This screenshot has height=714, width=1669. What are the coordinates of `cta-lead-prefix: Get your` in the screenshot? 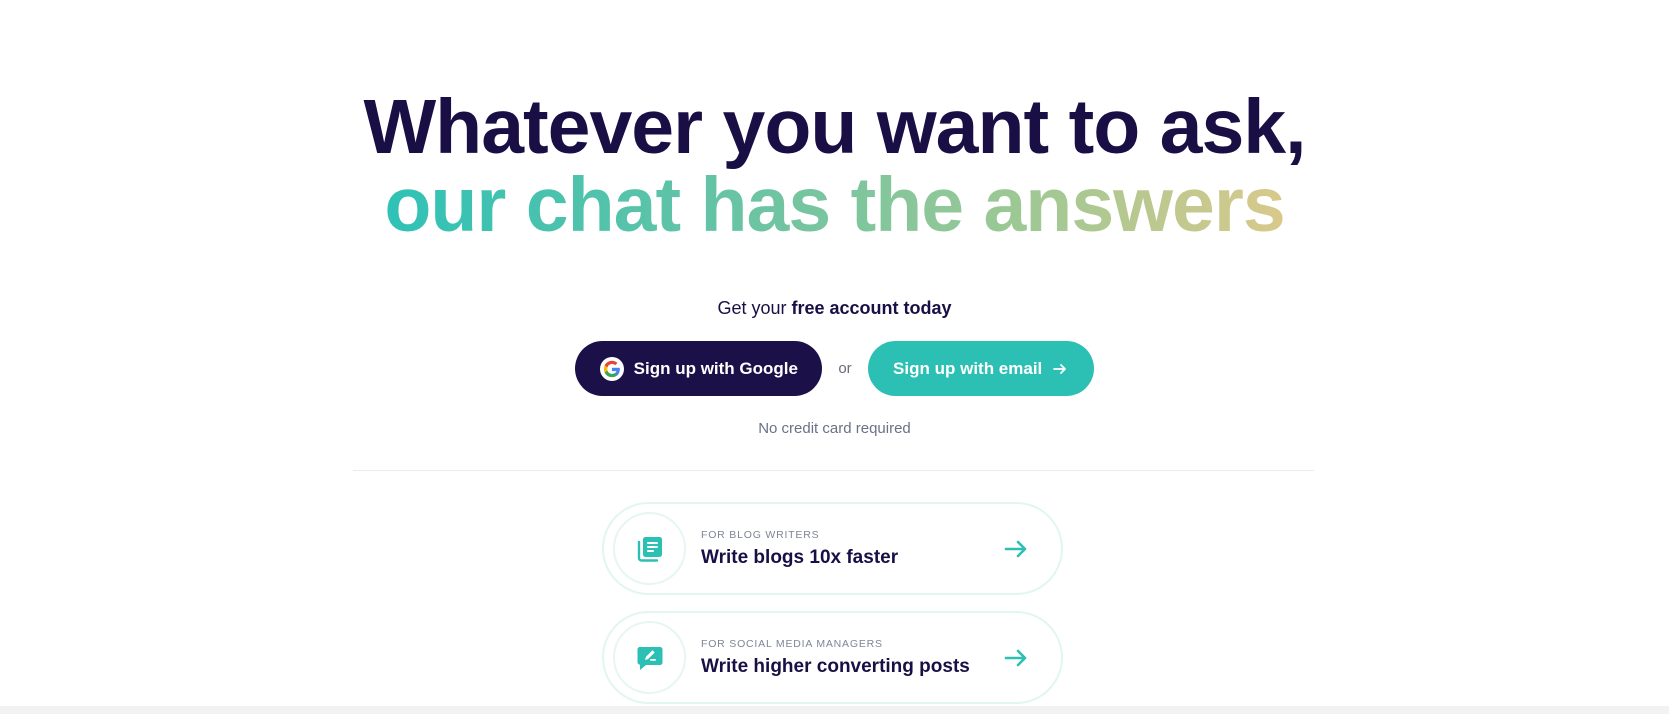 It's located at (754, 308).